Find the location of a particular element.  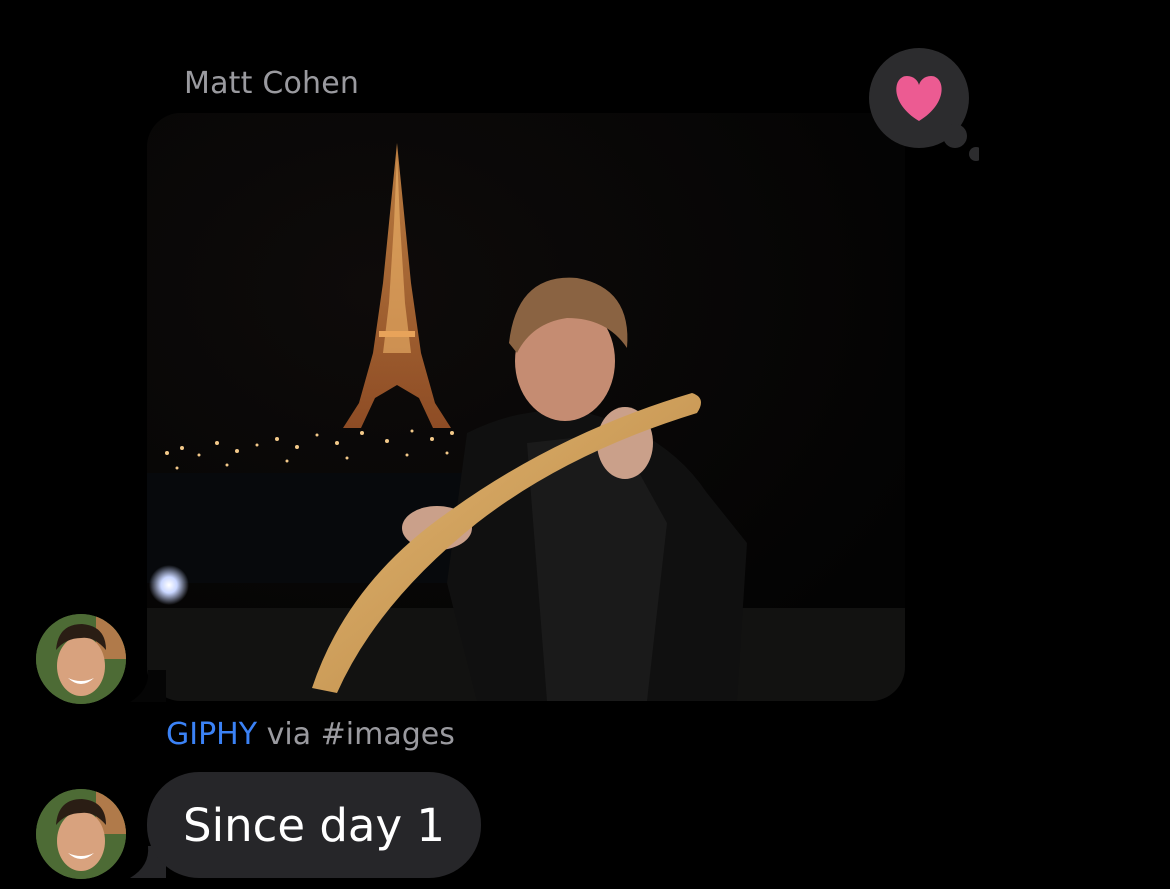

heart-icon is located at coordinates (926, 104).